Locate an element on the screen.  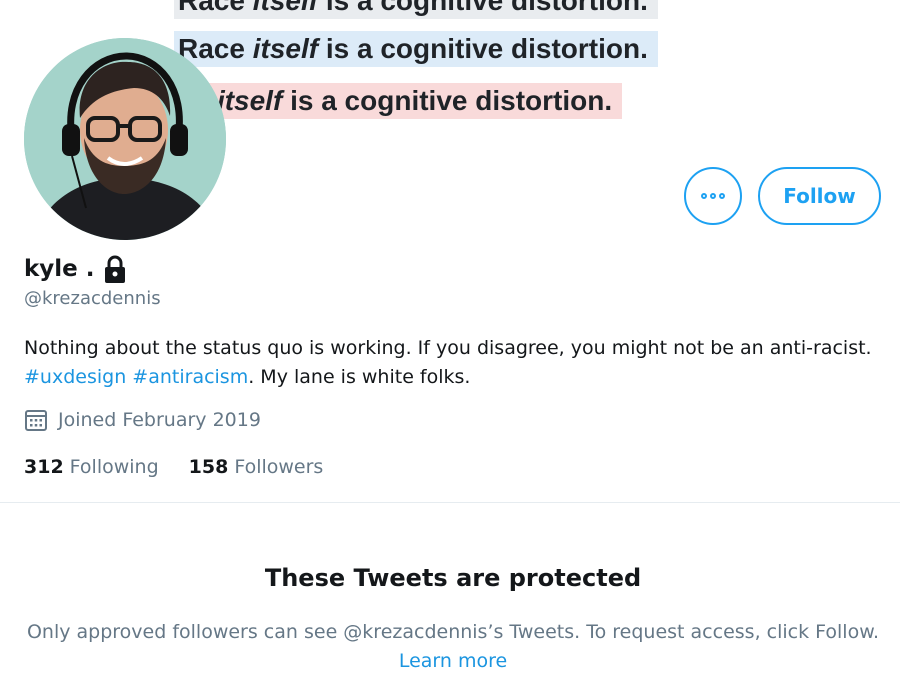
following-link: 312 Following is located at coordinates (91, 467).